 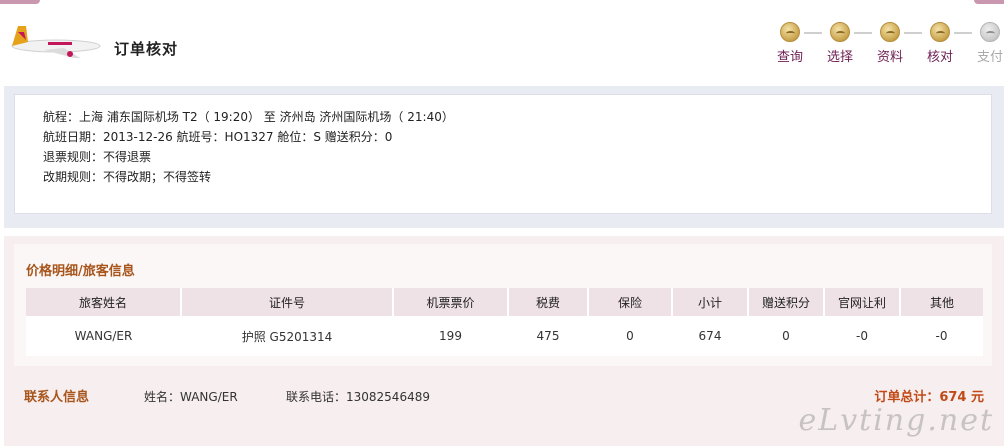 I want to click on step-select: 选择, so click(x=840, y=43).